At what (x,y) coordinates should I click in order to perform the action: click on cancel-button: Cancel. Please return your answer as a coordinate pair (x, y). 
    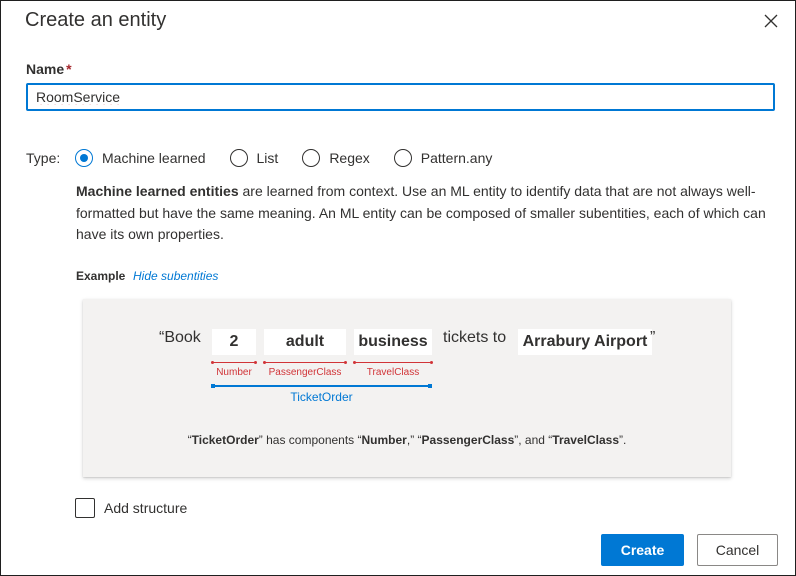
    Looking at the image, I should click on (737, 550).